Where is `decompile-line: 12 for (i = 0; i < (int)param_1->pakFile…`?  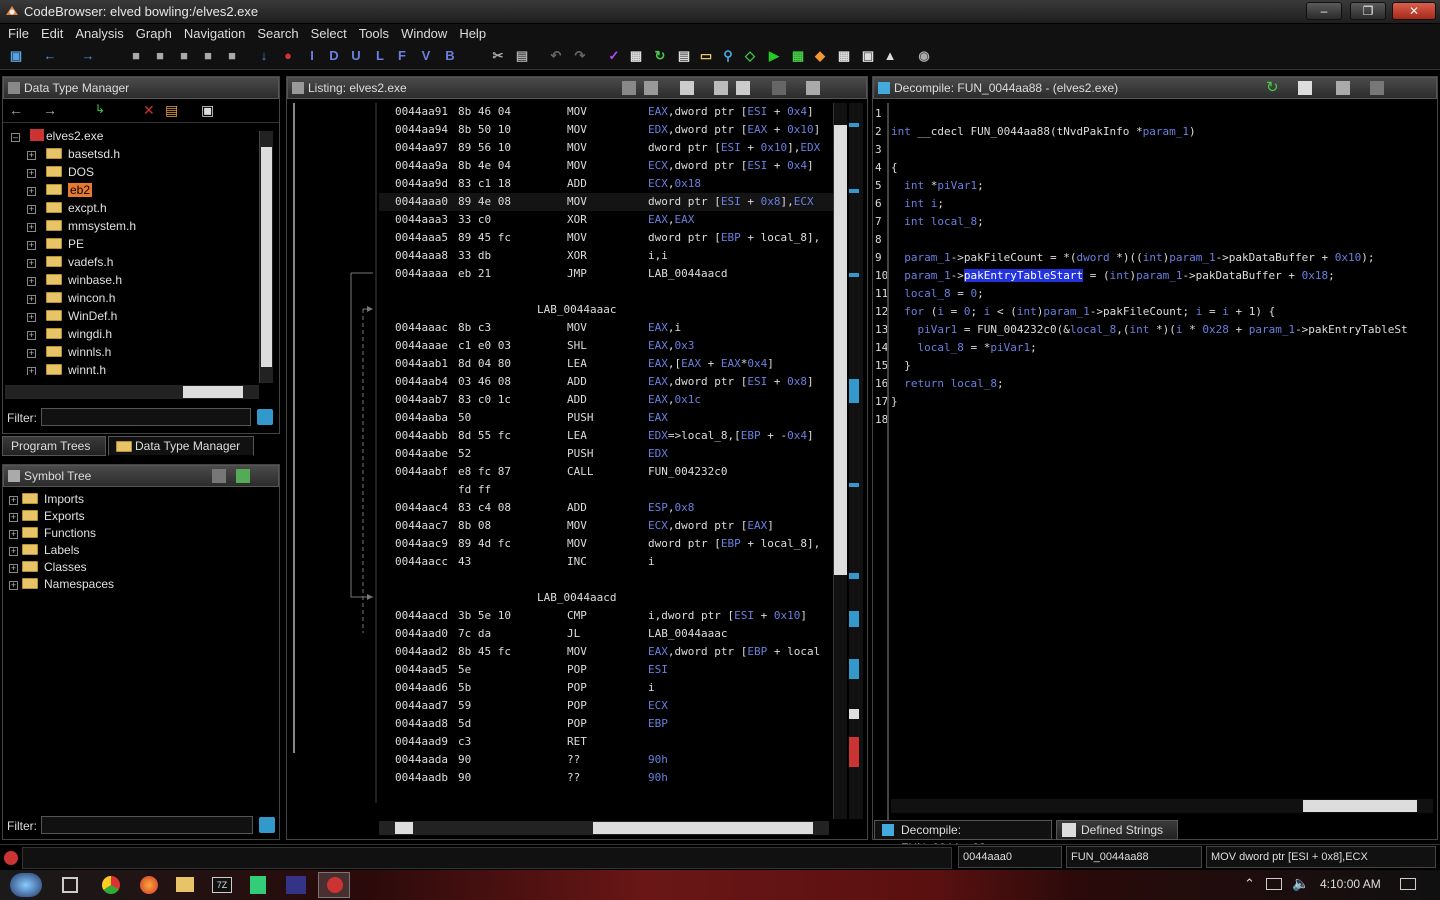 decompile-line: 12 for (i = 0; i < (int)param_1->pakFile… is located at coordinates (1155, 312).